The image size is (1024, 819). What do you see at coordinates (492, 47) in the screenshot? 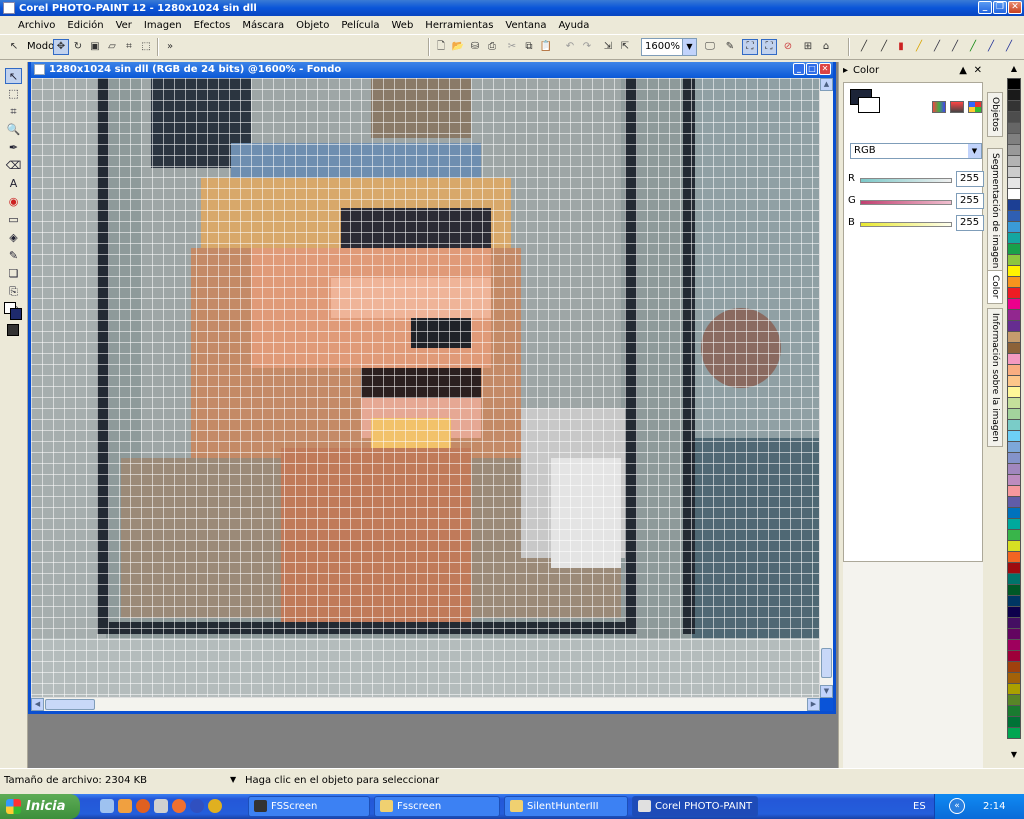
I see `print-icon: ⎙` at bounding box center [492, 47].